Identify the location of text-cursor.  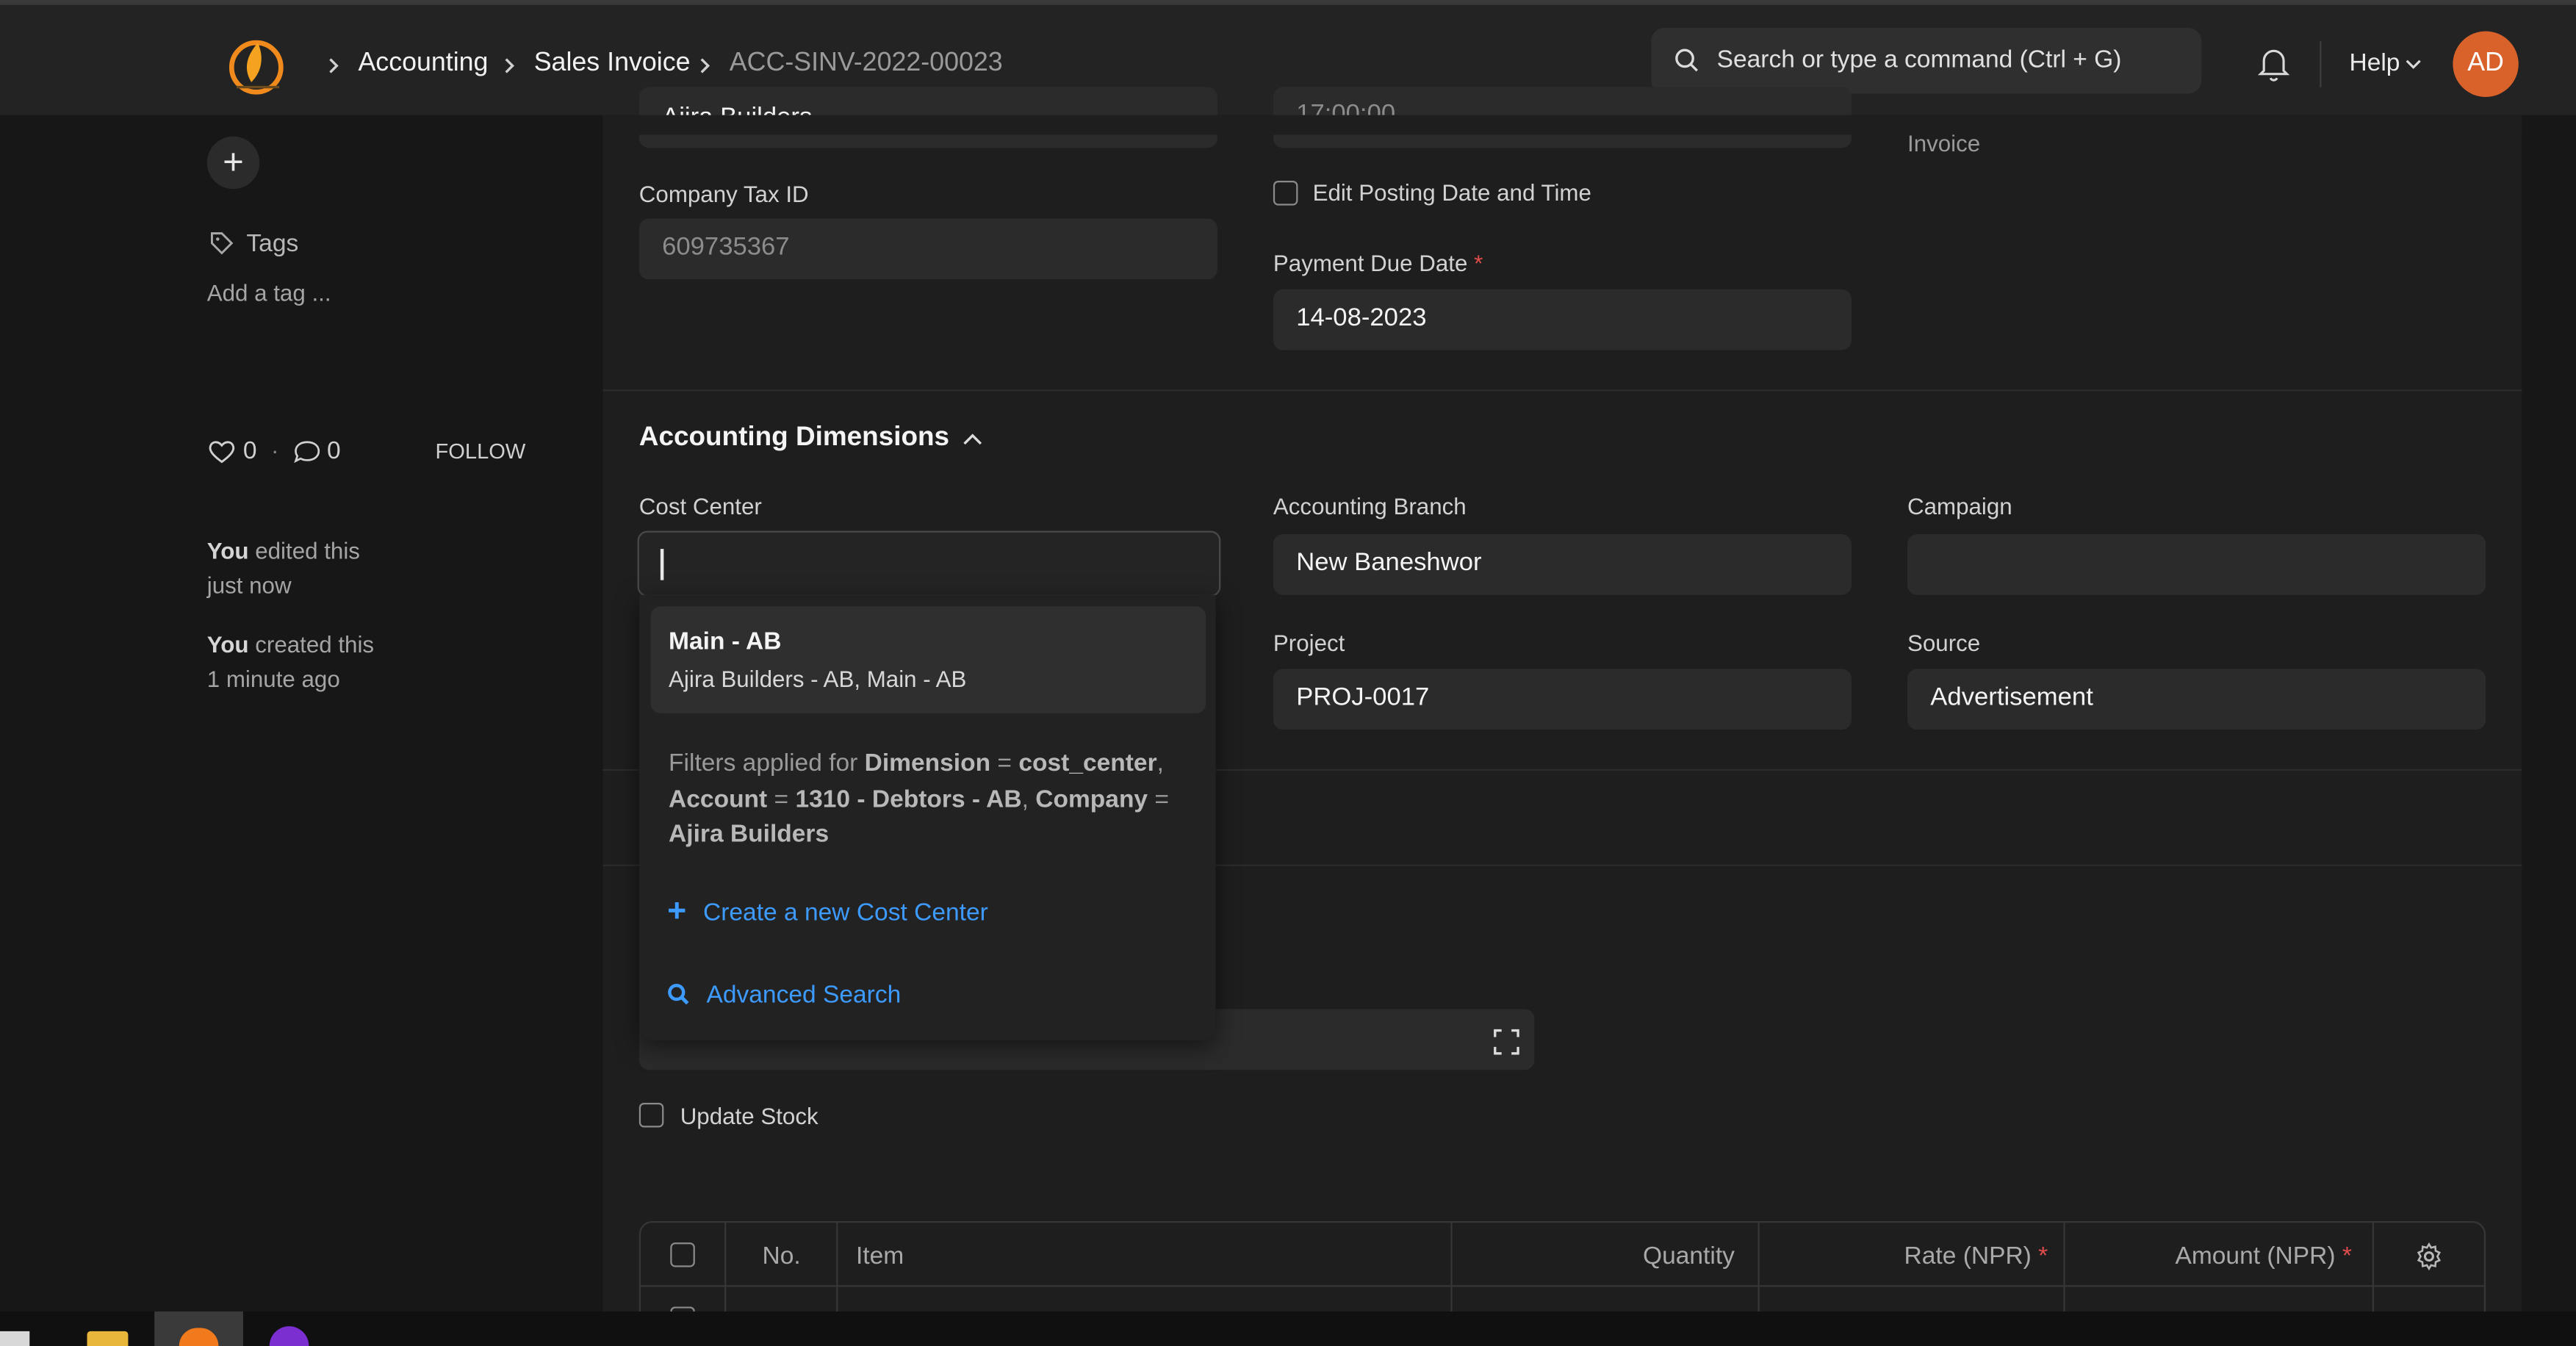
(661, 564).